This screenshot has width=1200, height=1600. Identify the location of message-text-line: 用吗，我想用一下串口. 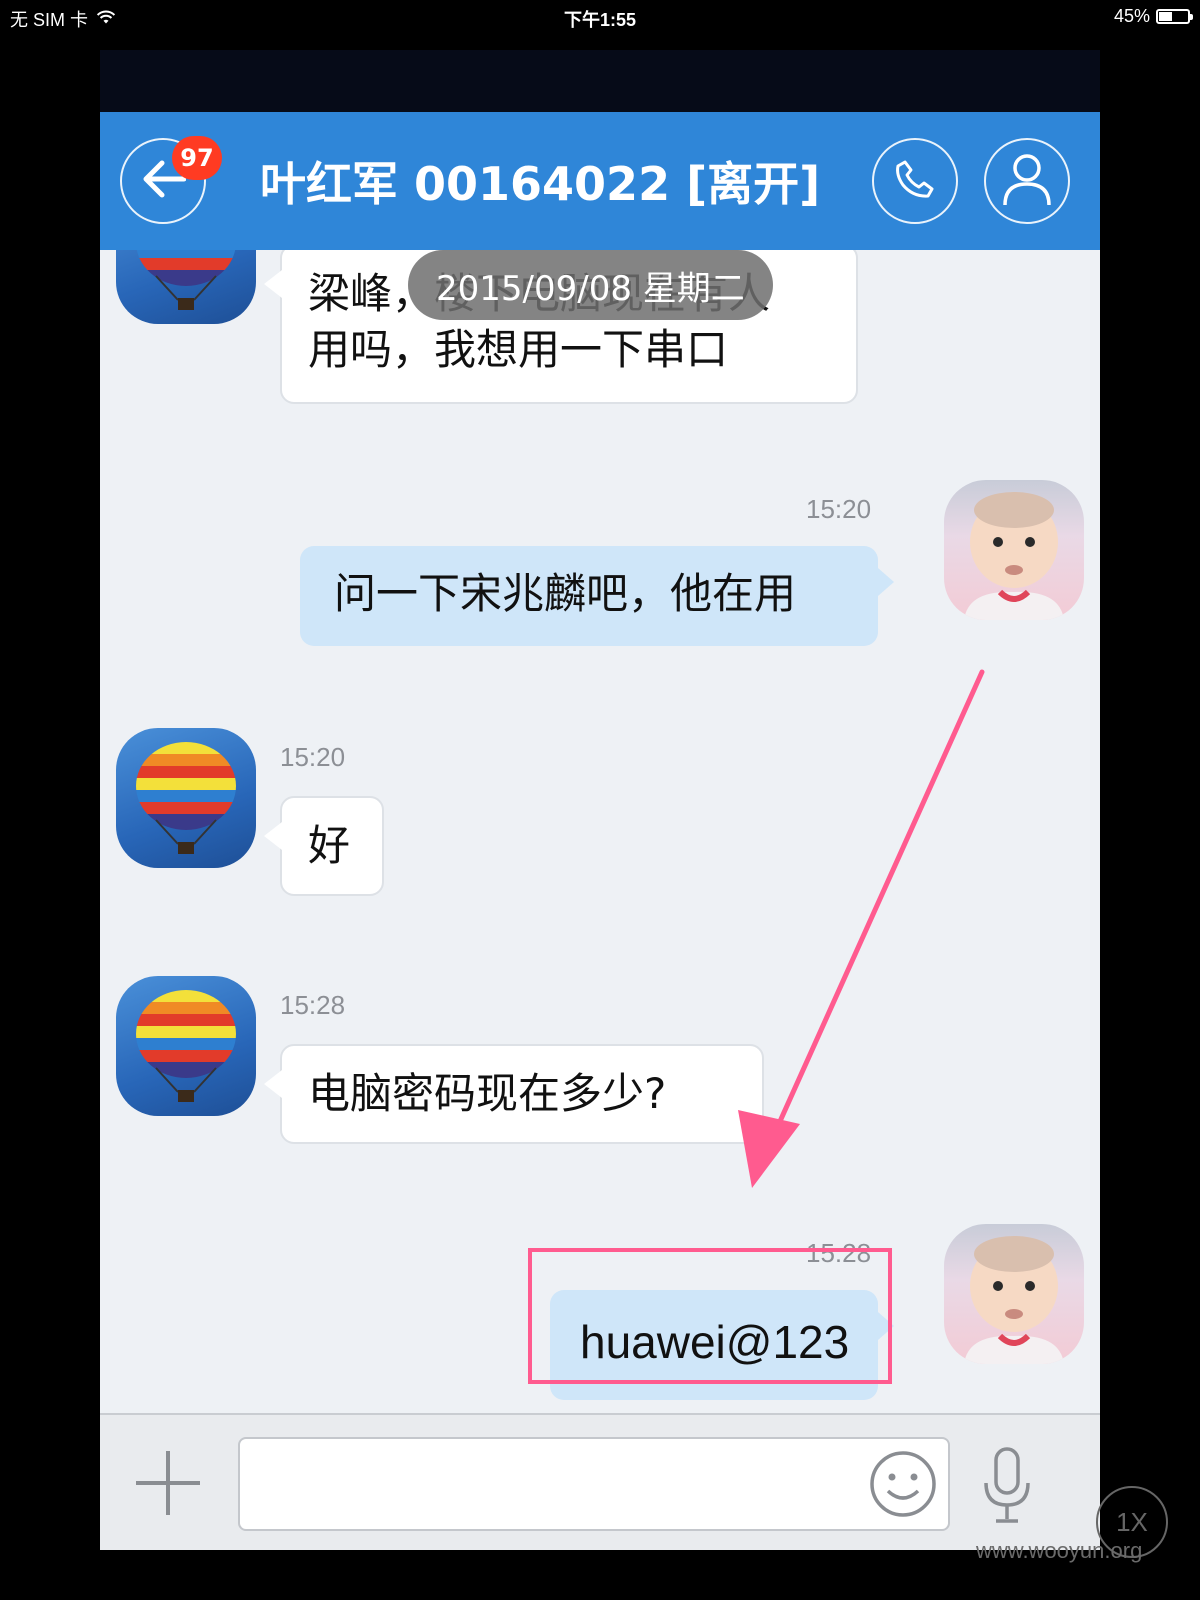
(518, 349).